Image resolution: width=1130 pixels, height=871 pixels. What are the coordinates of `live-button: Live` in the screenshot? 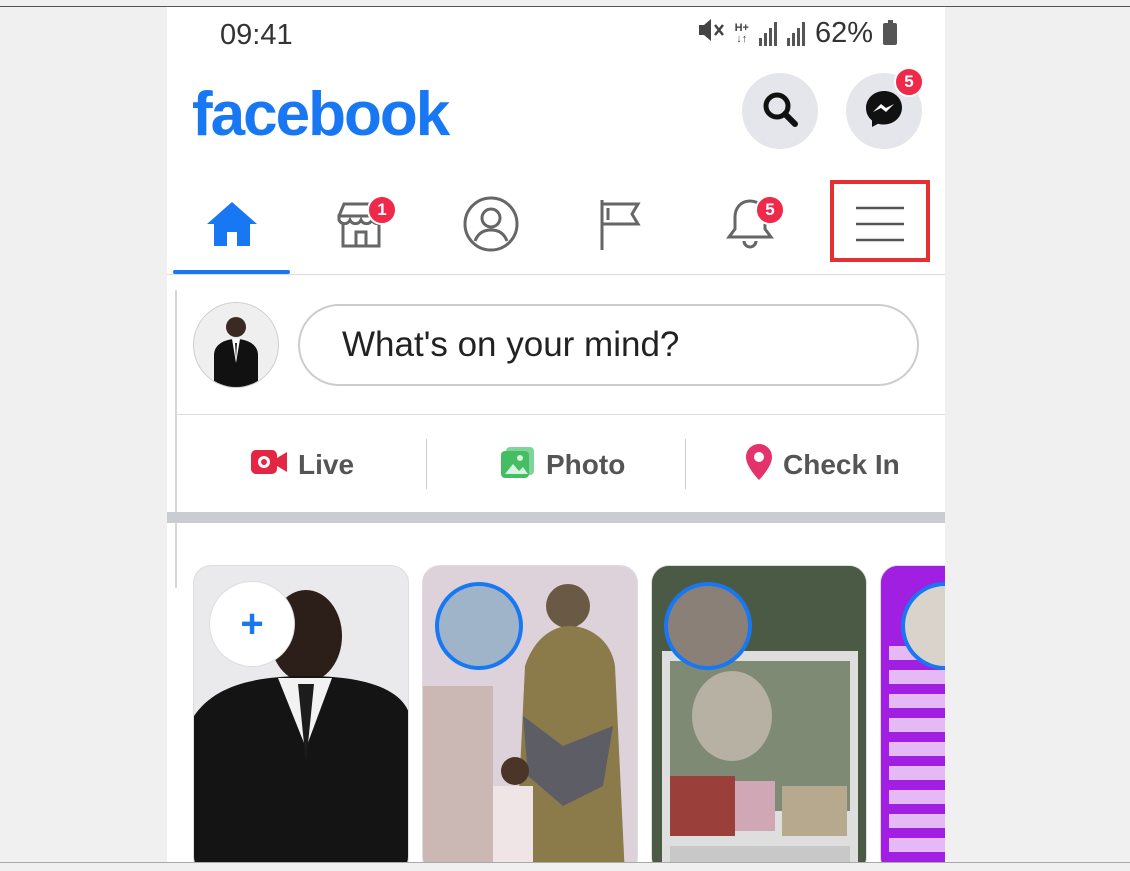 It's located at (302, 465).